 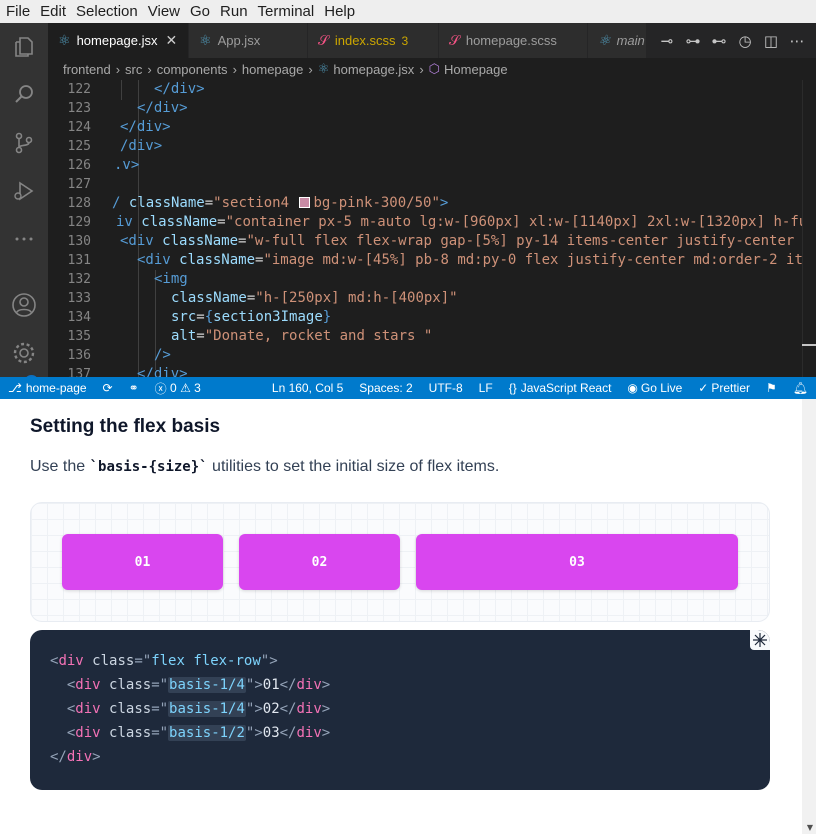 What do you see at coordinates (172, 40) in the screenshot?
I see `close-icon: ✕` at bounding box center [172, 40].